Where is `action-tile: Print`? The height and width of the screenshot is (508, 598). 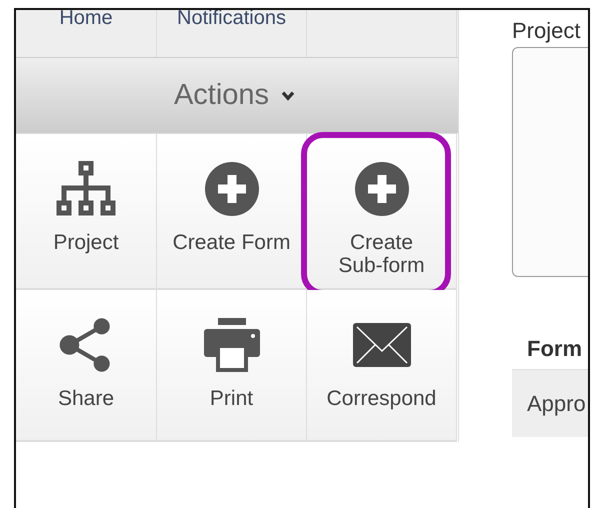 action-tile: Print is located at coordinates (232, 366).